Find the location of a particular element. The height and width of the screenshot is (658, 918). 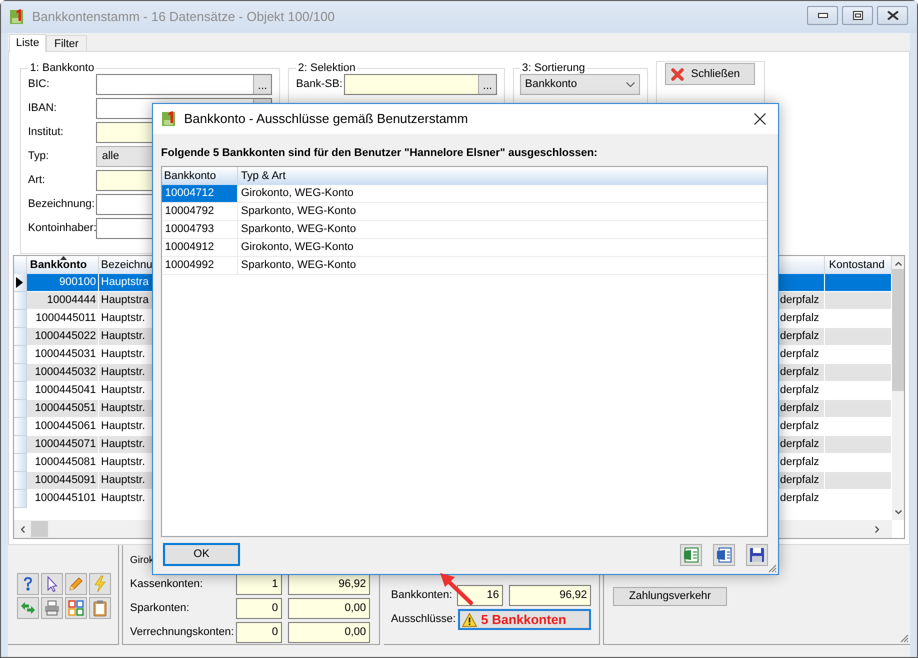

table-cell: 1000445032 is located at coordinates (63, 373).